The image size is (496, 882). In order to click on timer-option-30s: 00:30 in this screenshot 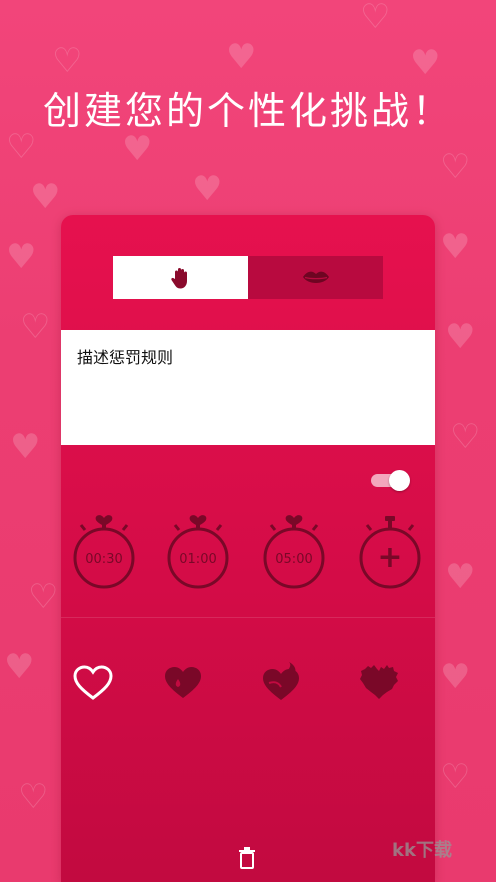, I will do `click(104, 553)`.